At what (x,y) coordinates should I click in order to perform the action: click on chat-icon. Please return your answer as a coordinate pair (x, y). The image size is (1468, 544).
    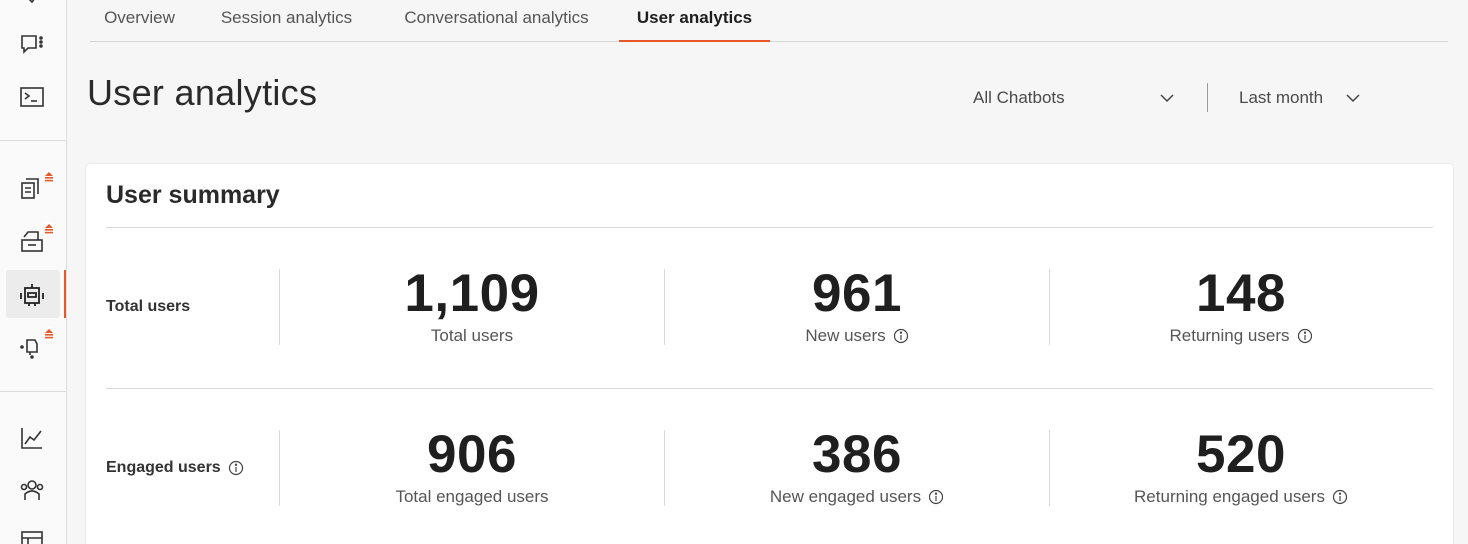
    Looking at the image, I should click on (32, 44).